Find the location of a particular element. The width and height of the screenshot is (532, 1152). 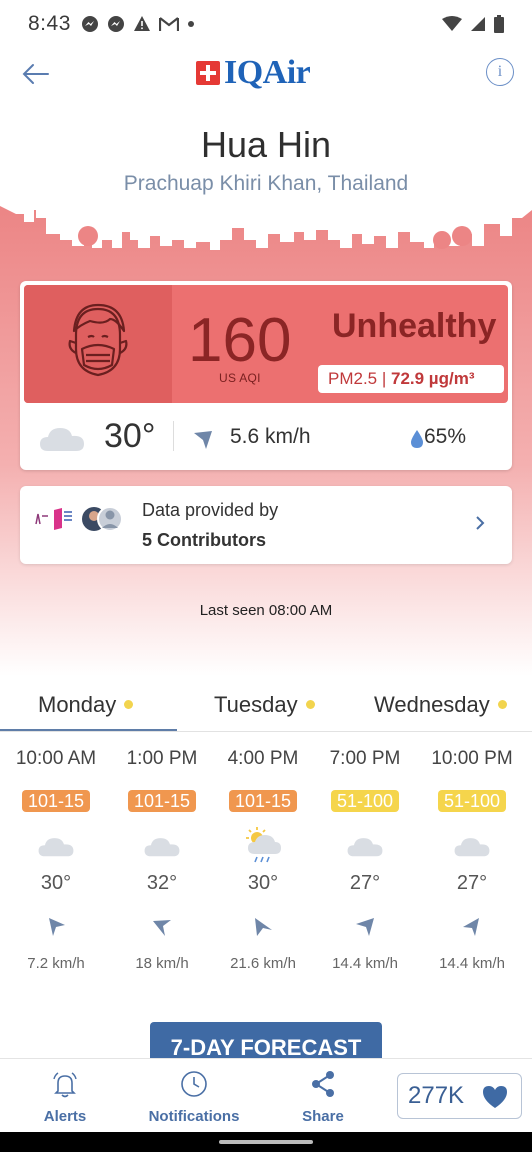

aqi-unit: US AQI is located at coordinates (240, 378).